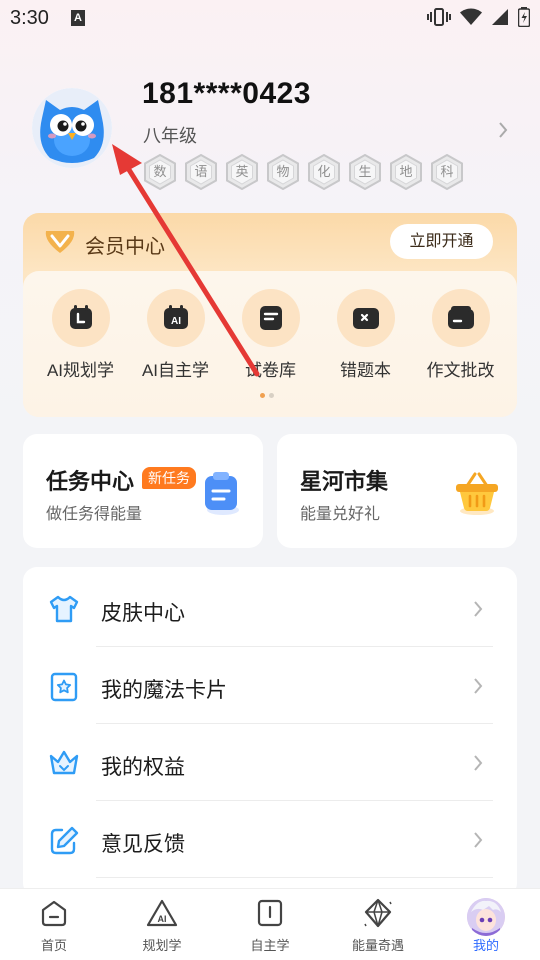 This screenshot has height=960, width=540. What do you see at coordinates (64, 611) in the screenshot?
I see `tshirt-icon` at bounding box center [64, 611].